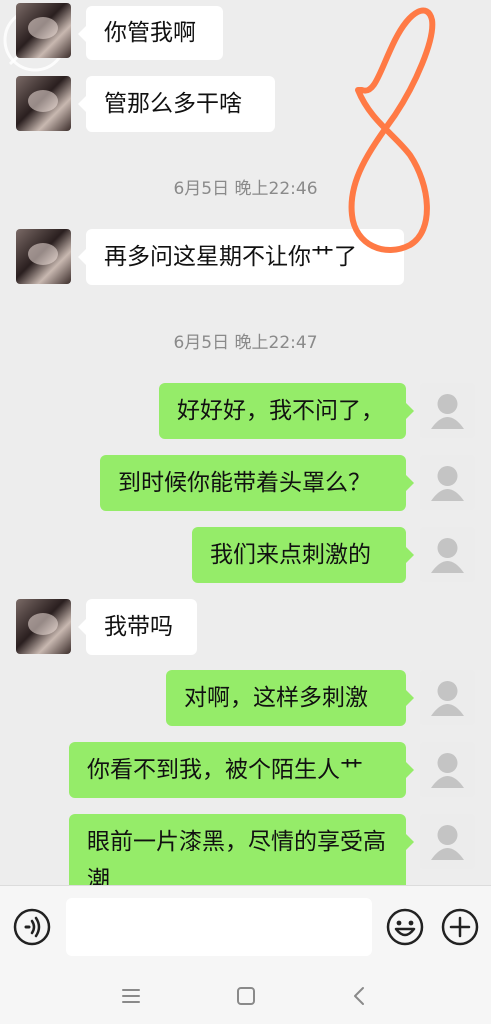 The height and width of the screenshot is (1024, 491). I want to click on back-icon, so click(360, 996).